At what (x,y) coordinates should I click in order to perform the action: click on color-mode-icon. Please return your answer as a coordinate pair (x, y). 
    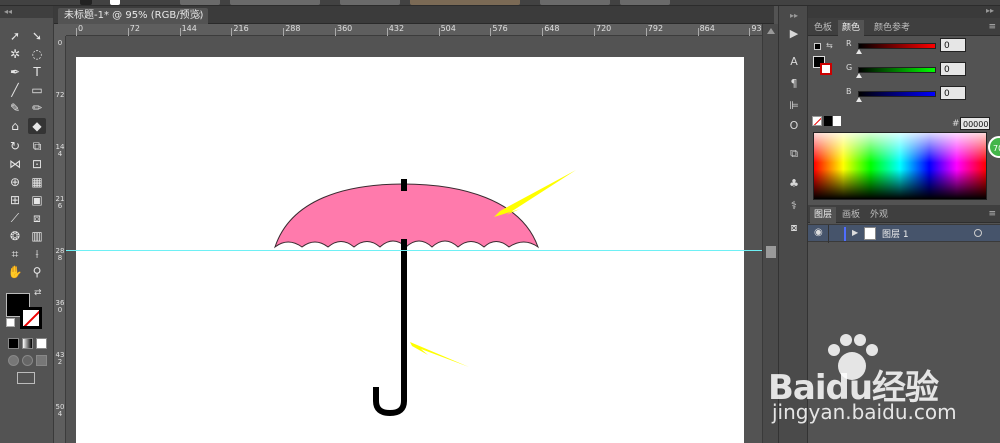
    Looking at the image, I should click on (13, 343).